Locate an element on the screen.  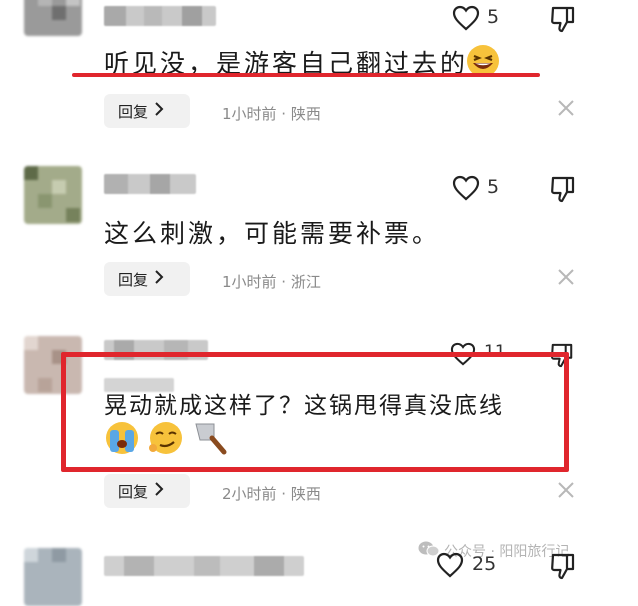
comment-meta: 1小时前 · 浙江 is located at coordinates (271, 282).